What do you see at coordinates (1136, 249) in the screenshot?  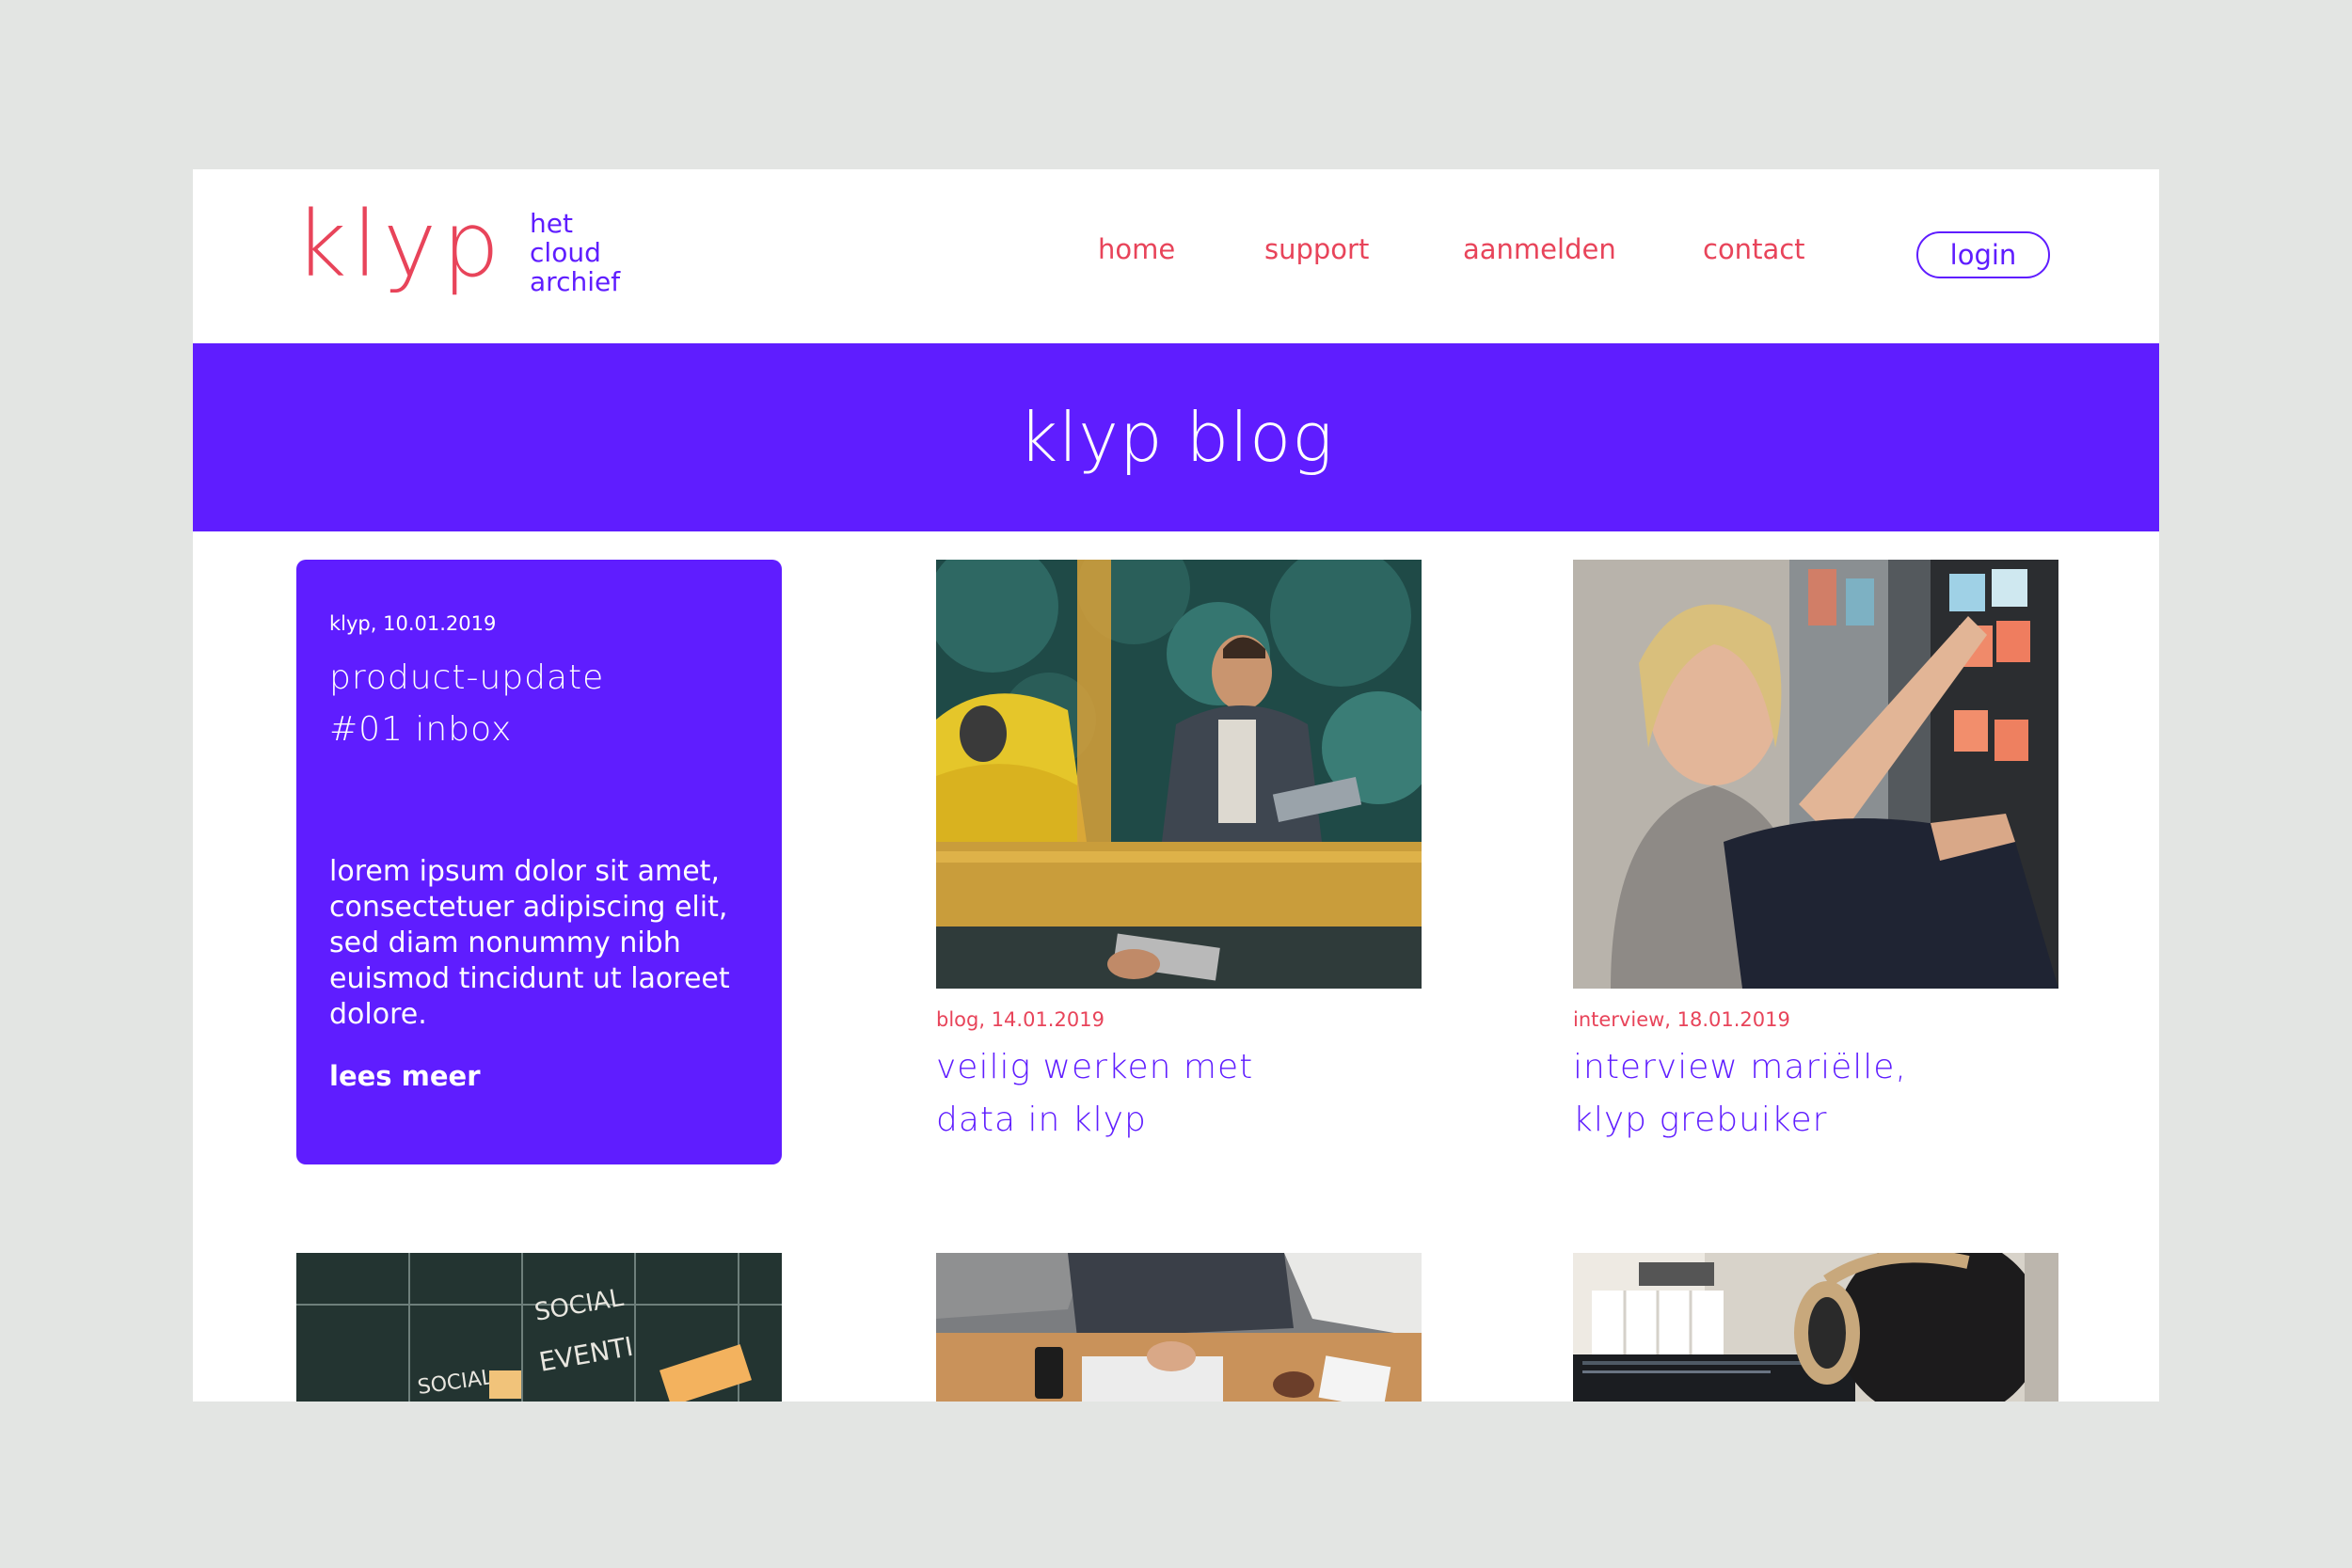 I see `nav-home-link: home` at bounding box center [1136, 249].